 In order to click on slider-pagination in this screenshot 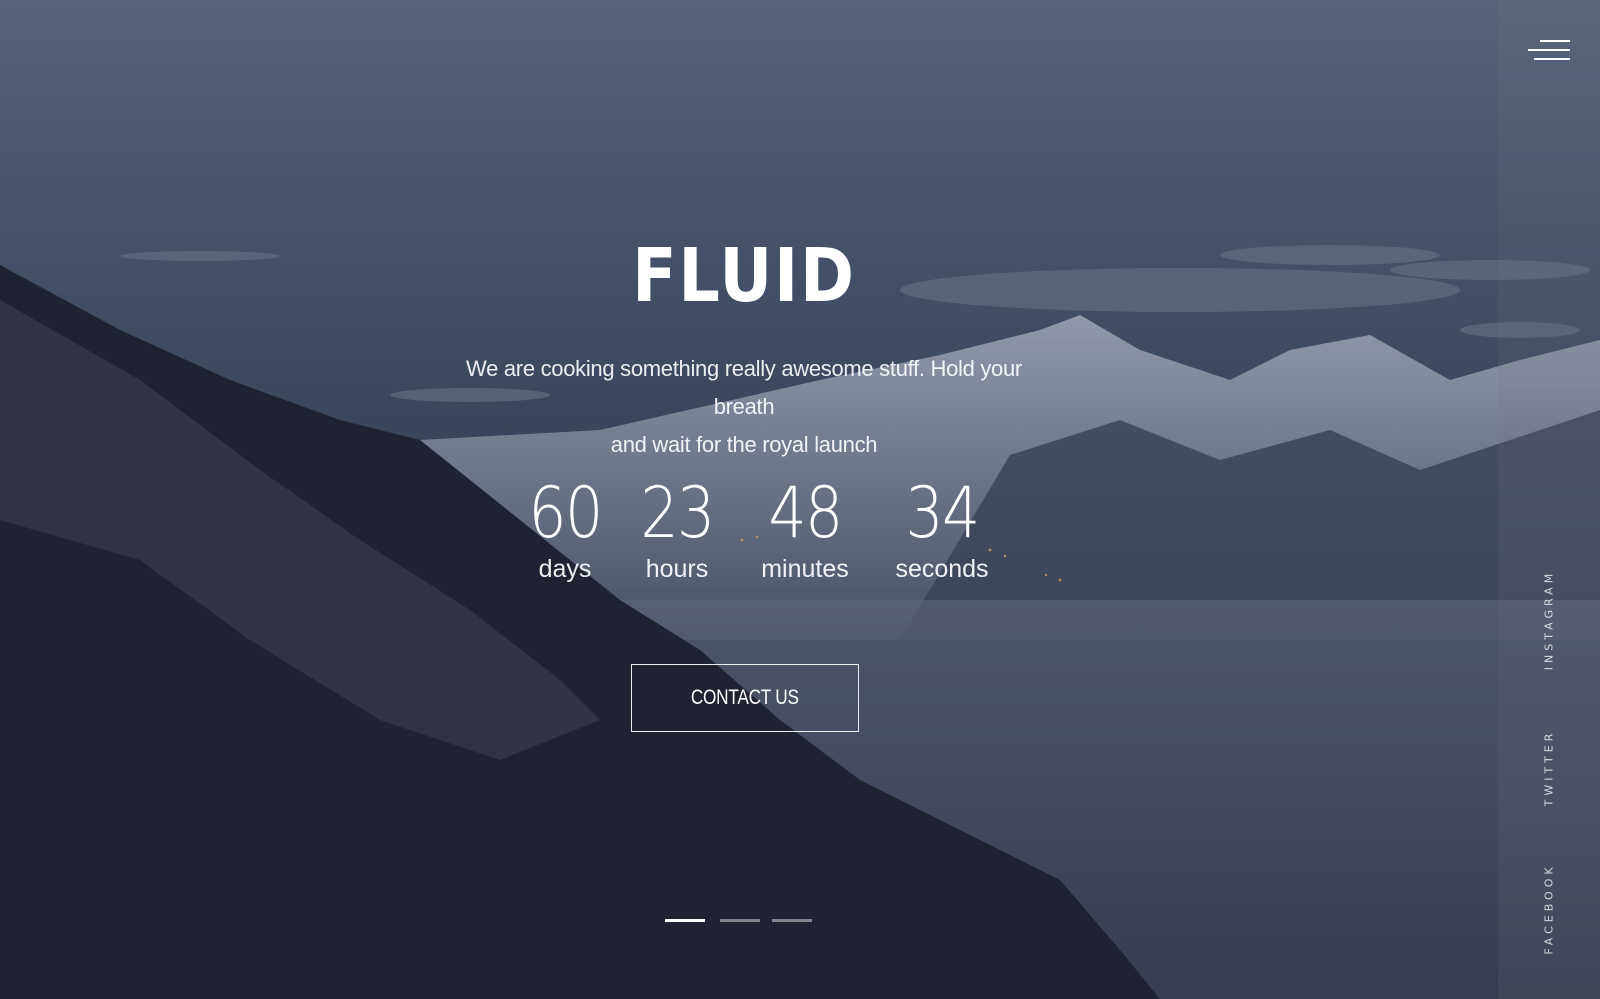, I will do `click(745, 921)`.